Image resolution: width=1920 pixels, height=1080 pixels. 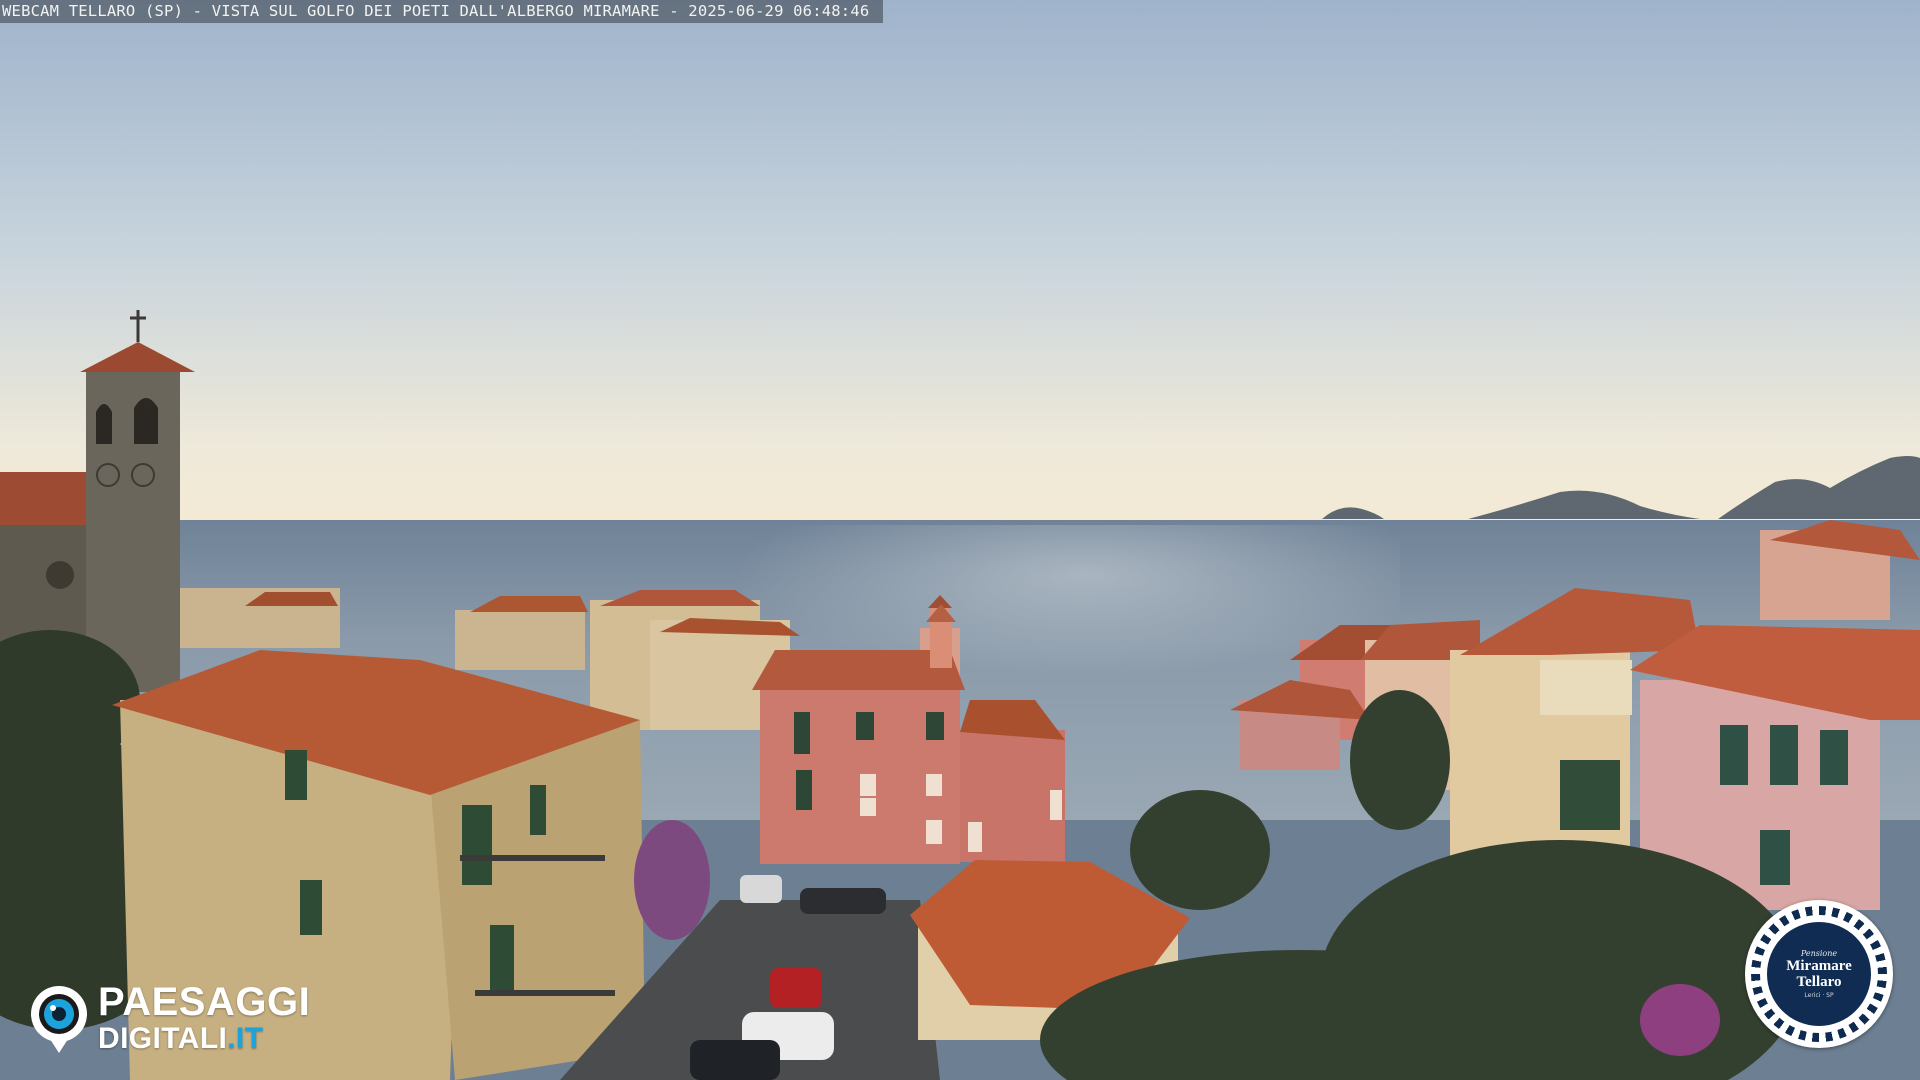 I want to click on miramare-tellaro-seal: Pensione Miramare Tellaro Lerici · SP, so click(x=1819, y=974).